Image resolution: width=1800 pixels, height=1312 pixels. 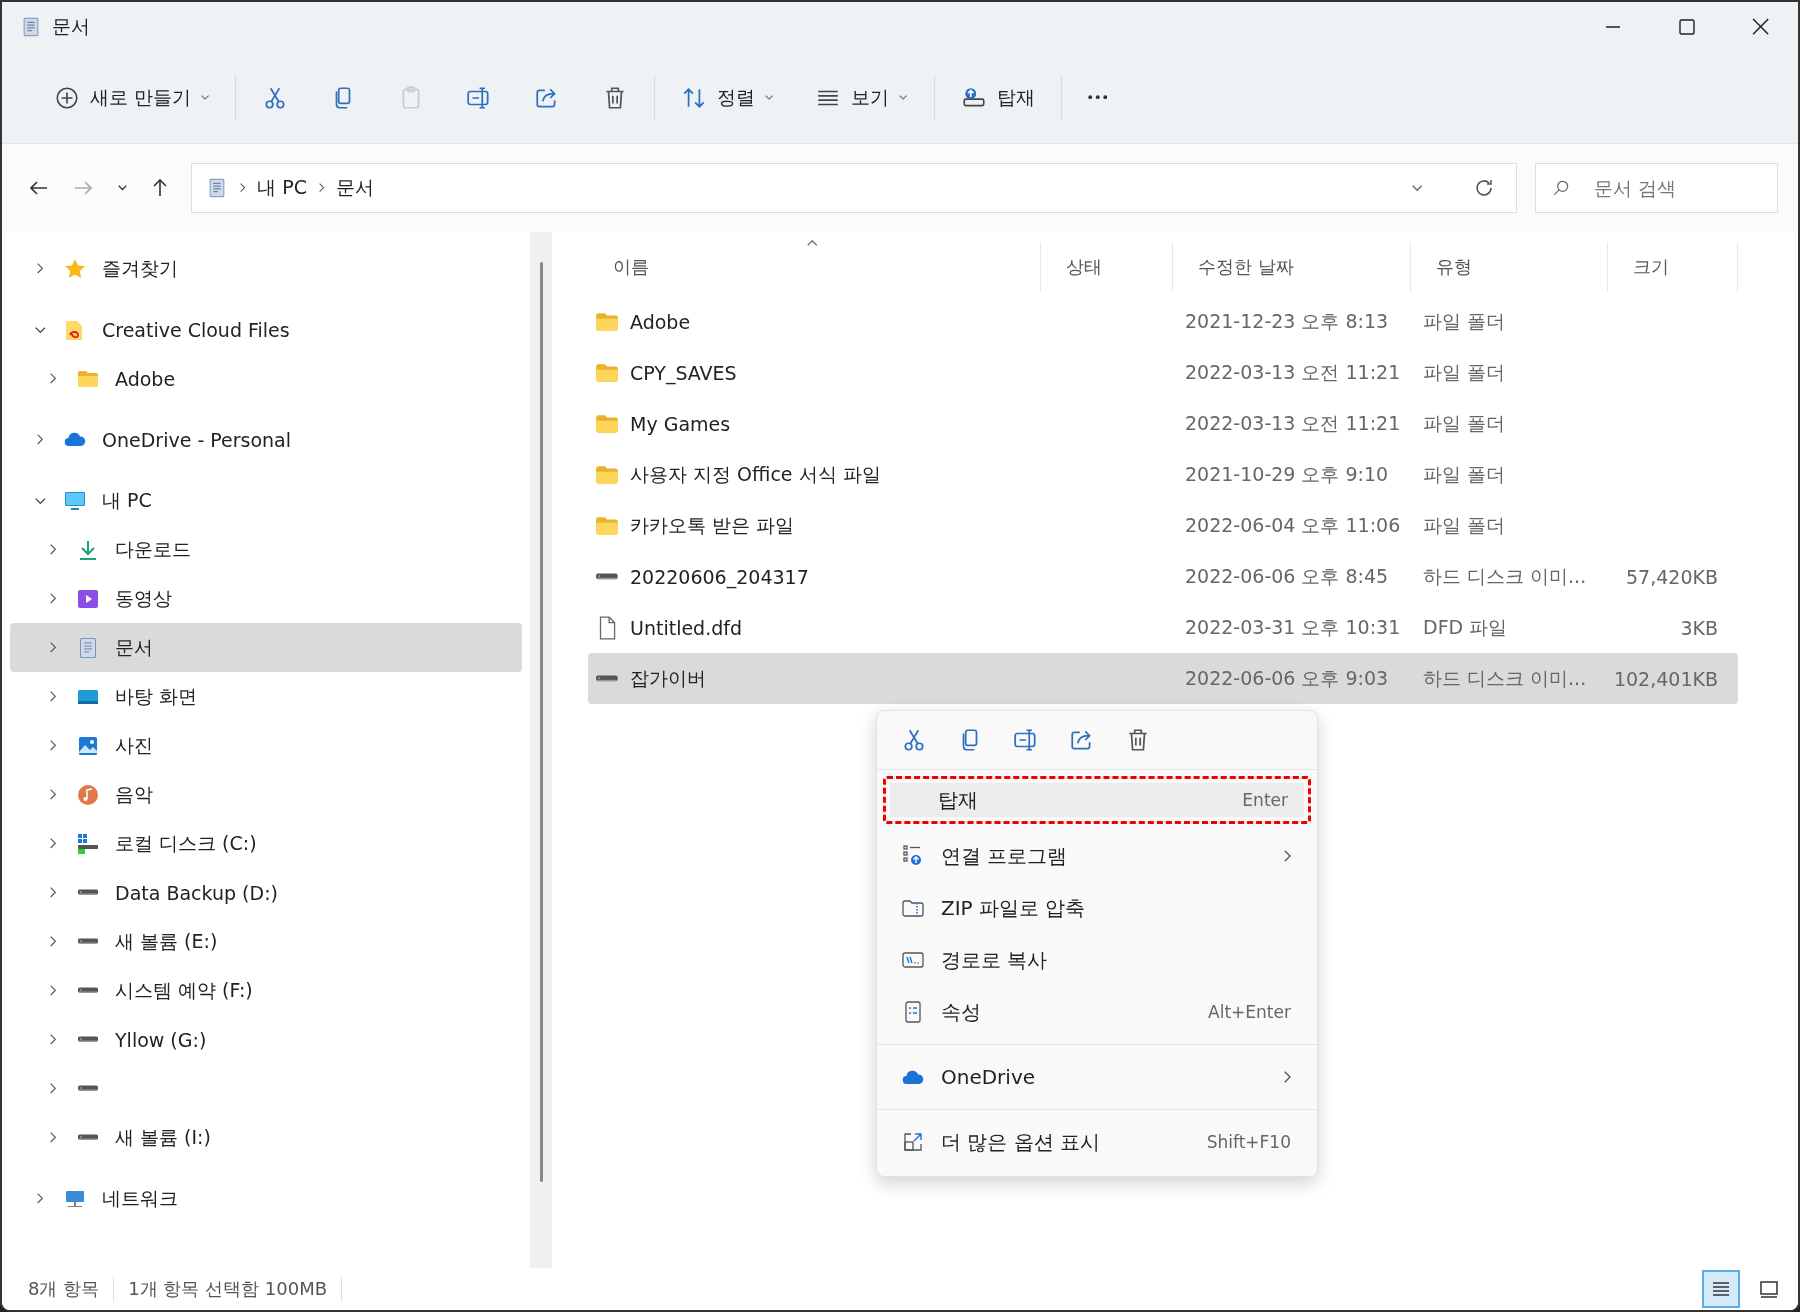 What do you see at coordinates (854, 188) in the screenshot?
I see `address-bar: 내 PC 문서` at bounding box center [854, 188].